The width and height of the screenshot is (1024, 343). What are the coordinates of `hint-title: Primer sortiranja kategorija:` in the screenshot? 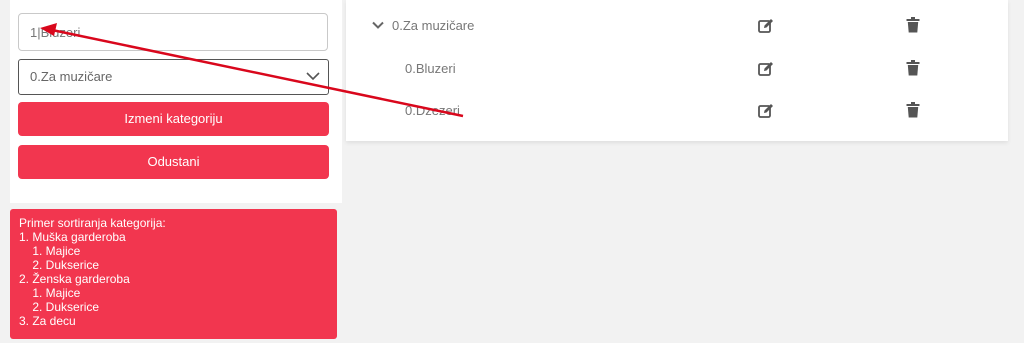 It's located at (92, 223).